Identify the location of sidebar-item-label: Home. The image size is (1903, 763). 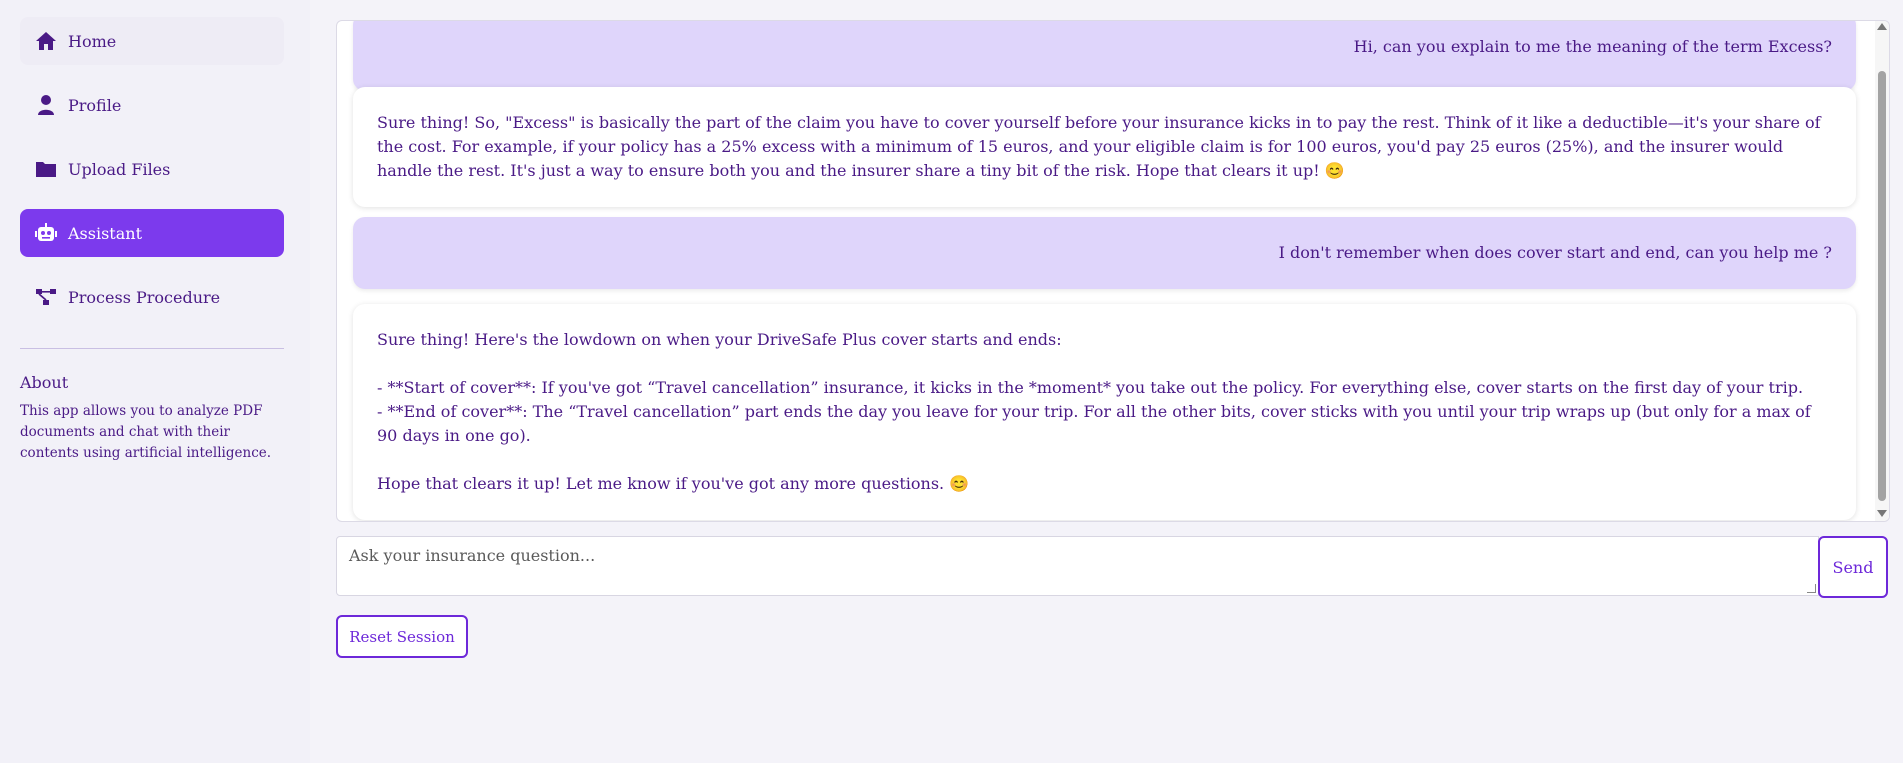
(92, 41).